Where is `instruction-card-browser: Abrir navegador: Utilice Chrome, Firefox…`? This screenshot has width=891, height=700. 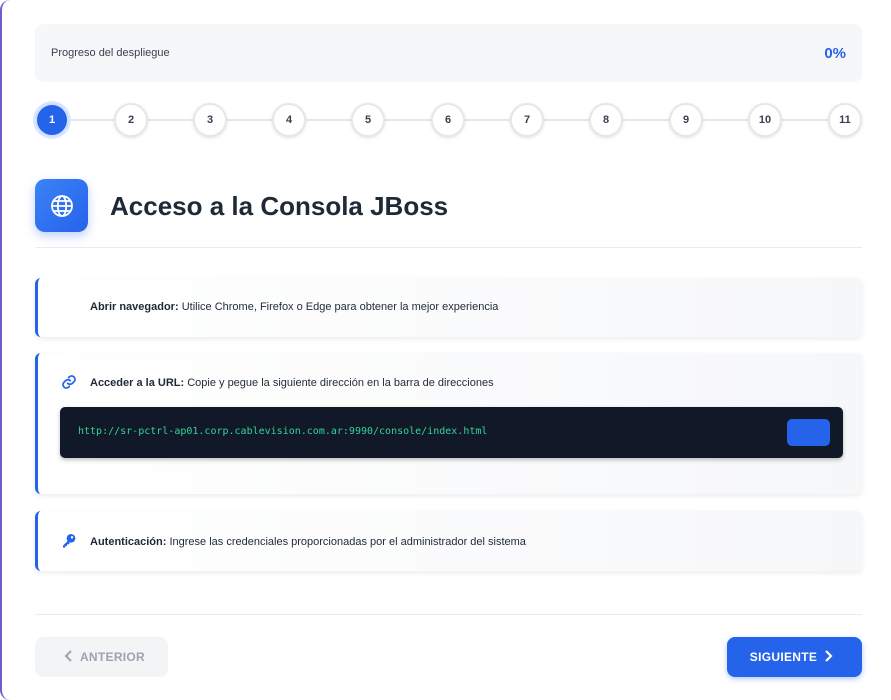 instruction-card-browser: Abrir navegador: Utilice Chrome, Firefox… is located at coordinates (448, 307).